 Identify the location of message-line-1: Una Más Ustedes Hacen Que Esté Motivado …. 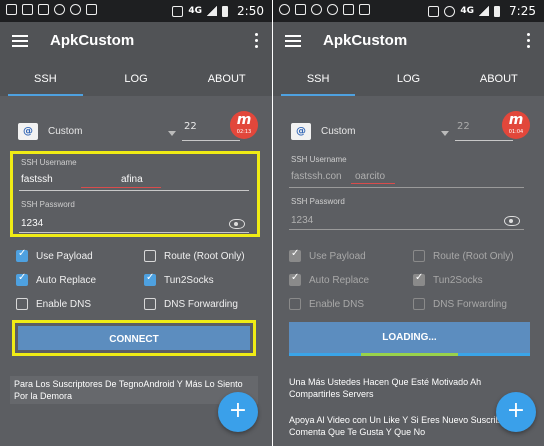
(385, 388).